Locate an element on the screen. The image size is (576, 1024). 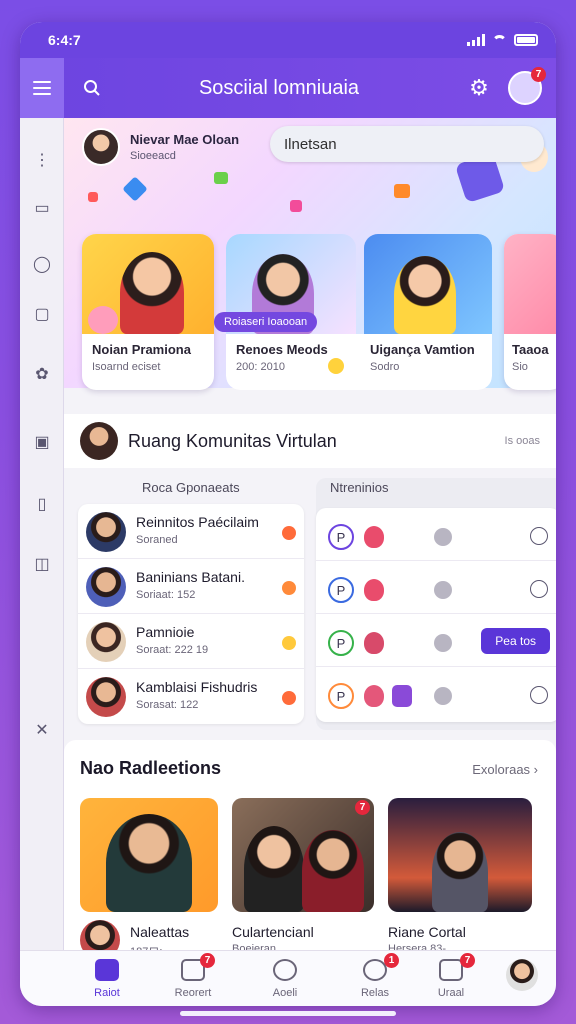
user-icon: ◯ is located at coordinates (42, 264).